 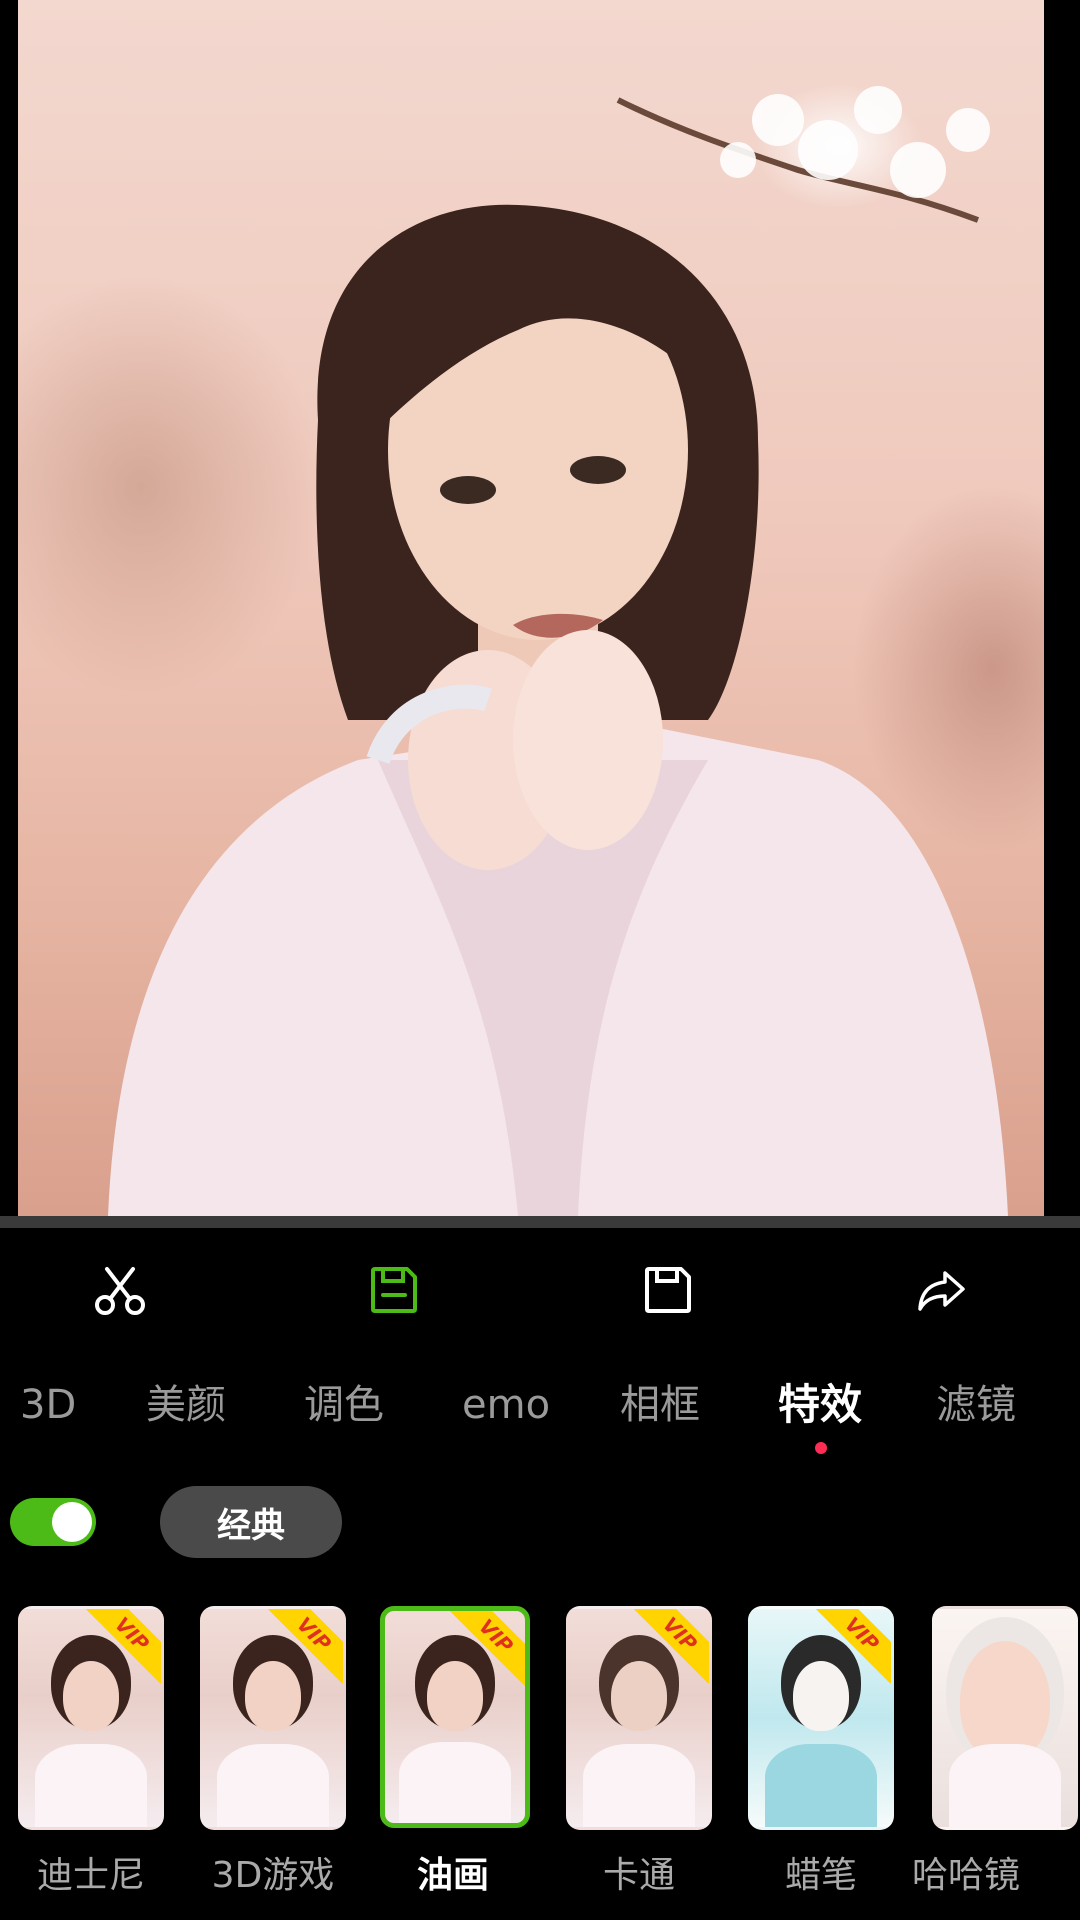 I want to click on effect-toggle, so click(x=53, y=1522).